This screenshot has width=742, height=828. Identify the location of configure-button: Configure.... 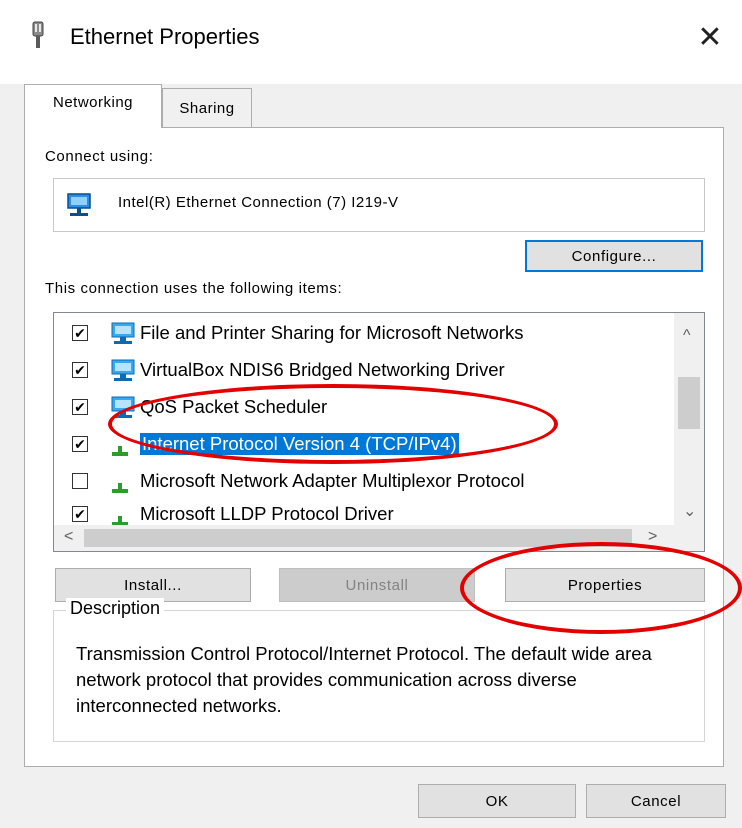
(614, 256).